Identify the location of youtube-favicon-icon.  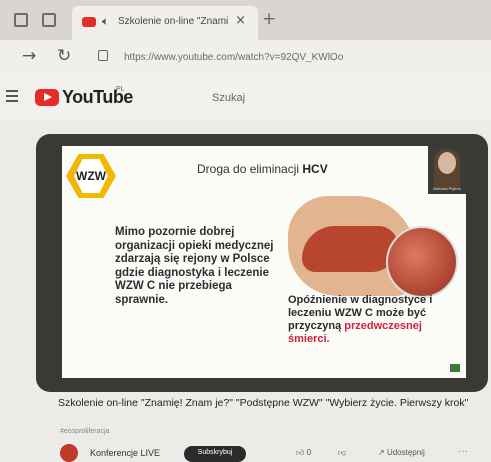
(89, 22).